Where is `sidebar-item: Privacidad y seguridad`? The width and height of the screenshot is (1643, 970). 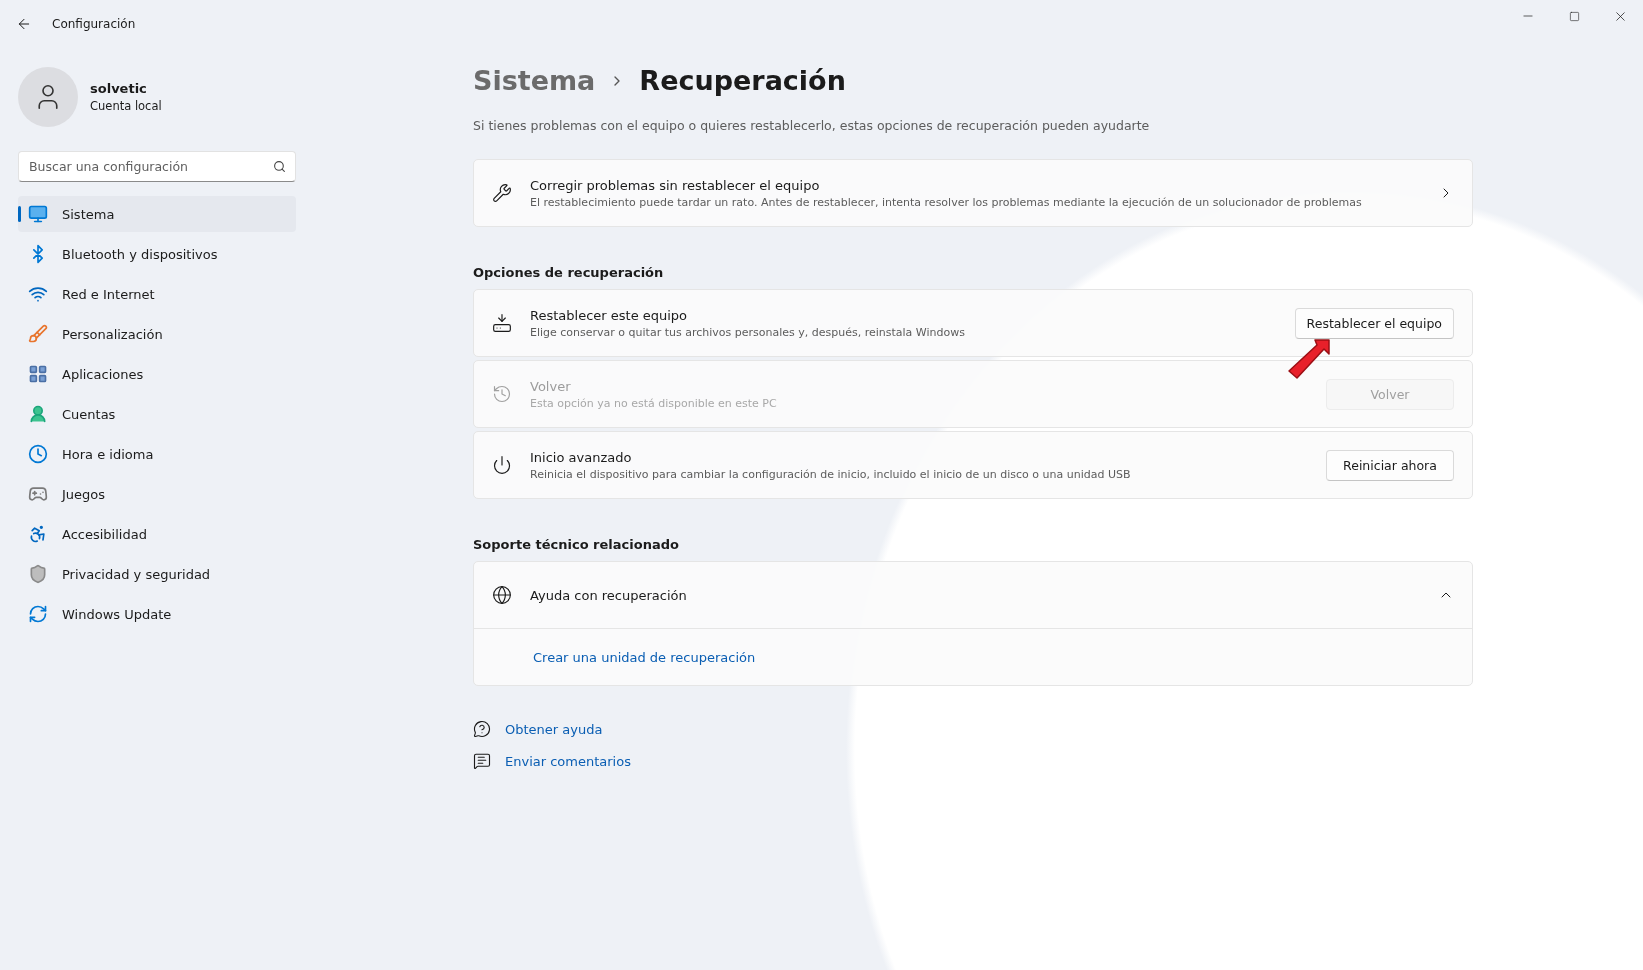
sidebar-item: Privacidad y seguridad is located at coordinates (157, 574).